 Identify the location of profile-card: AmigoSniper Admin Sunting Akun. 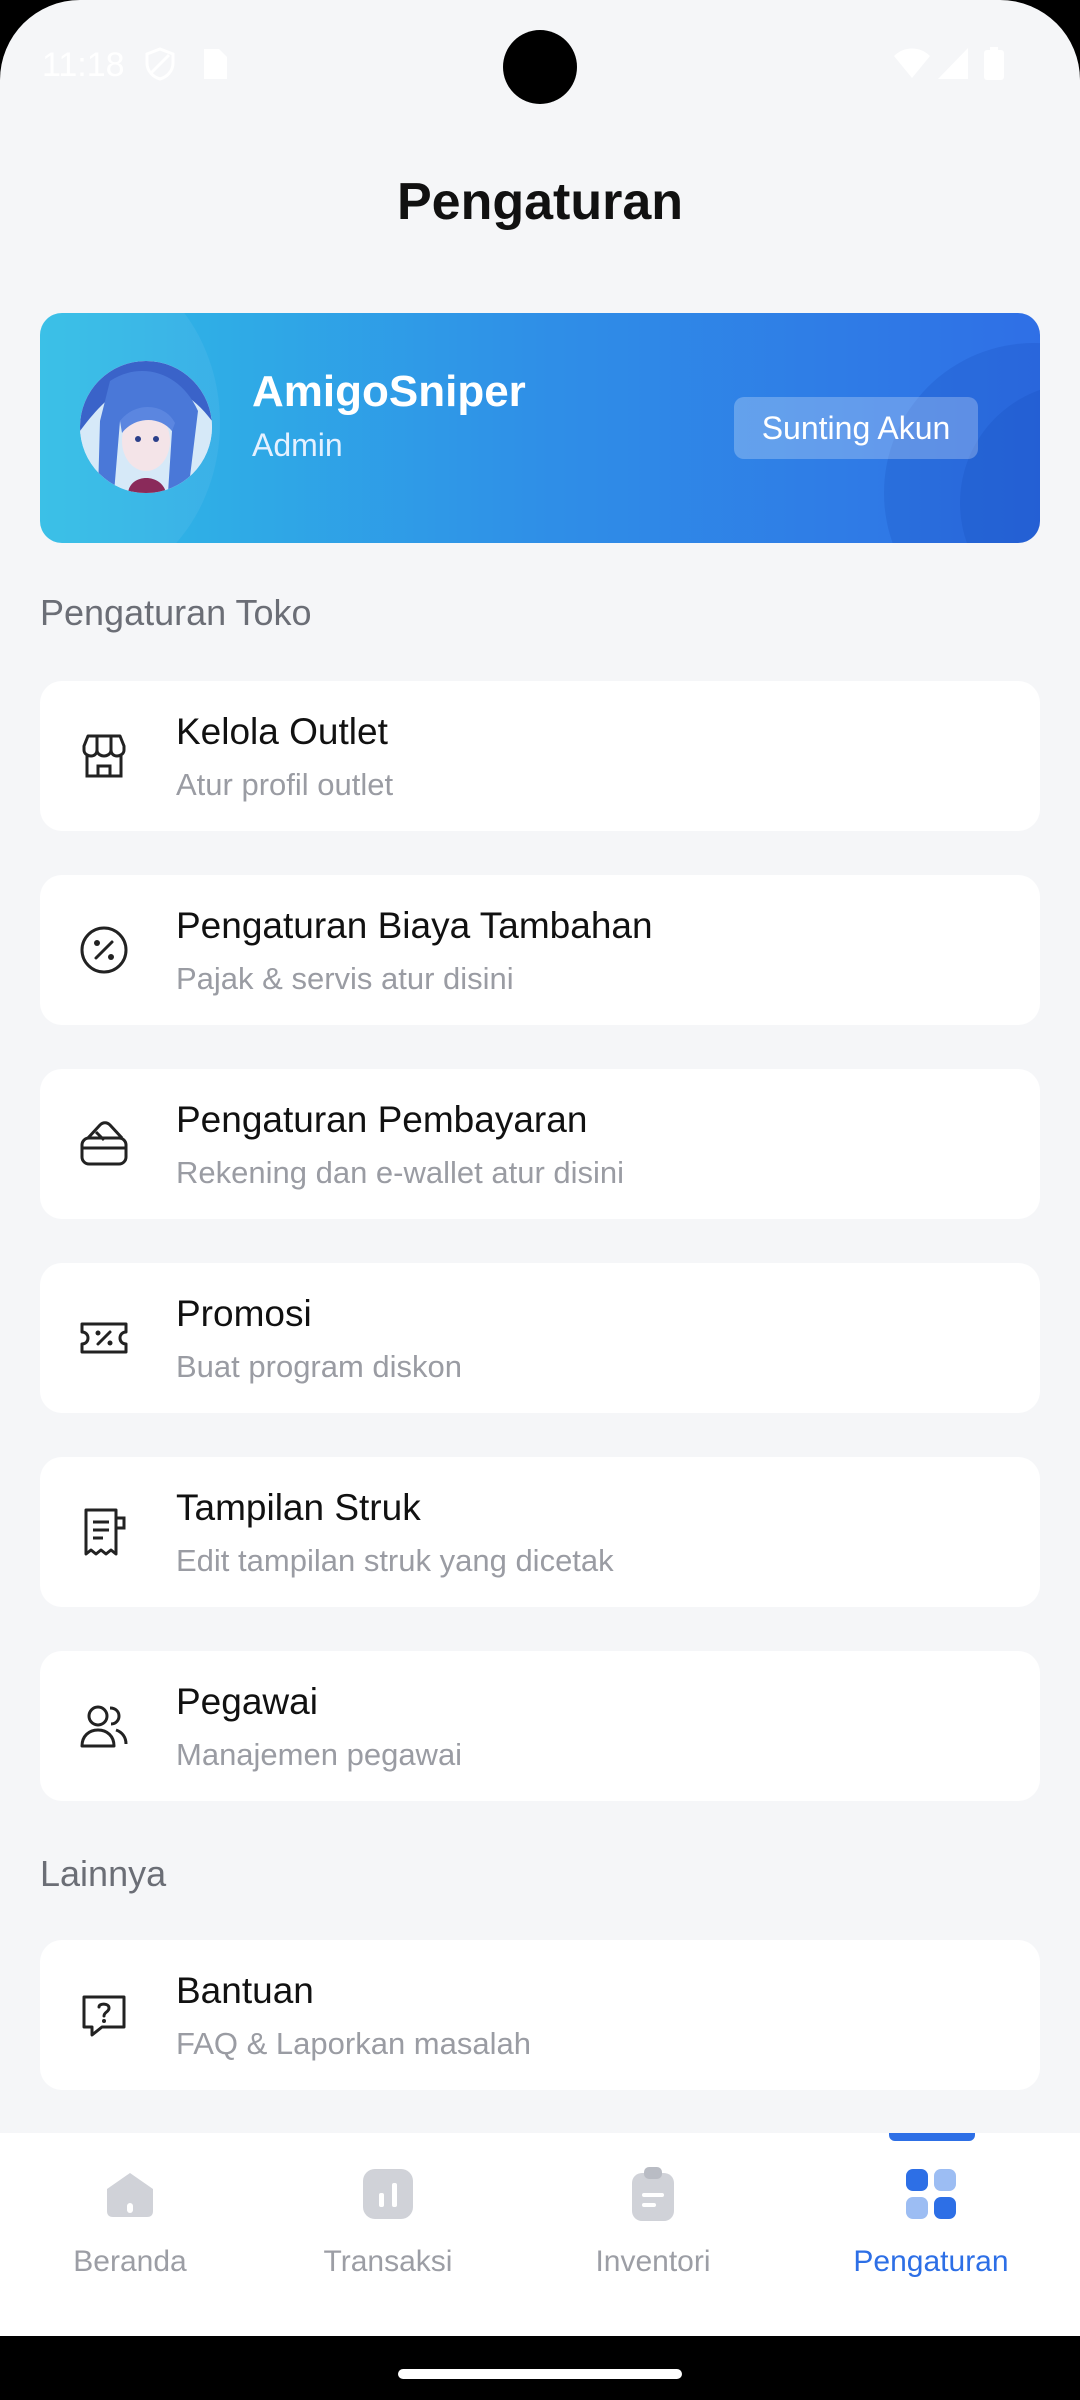
(540, 428).